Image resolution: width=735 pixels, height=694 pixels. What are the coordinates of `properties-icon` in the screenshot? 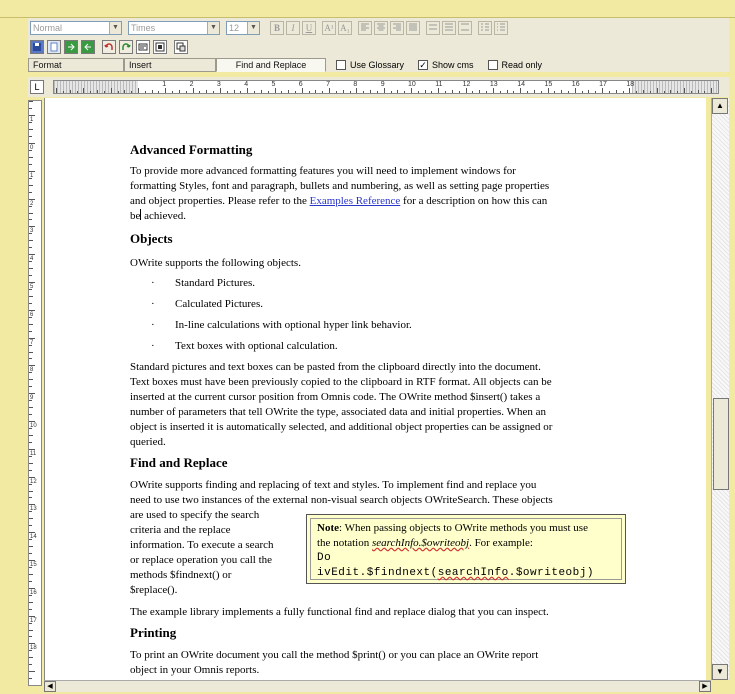 It's located at (181, 47).